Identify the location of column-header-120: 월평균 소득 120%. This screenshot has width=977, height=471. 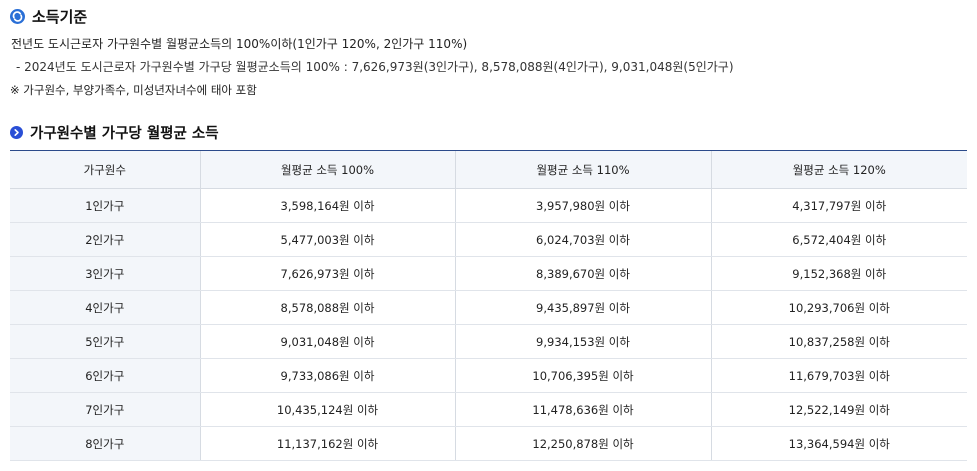
(838, 169).